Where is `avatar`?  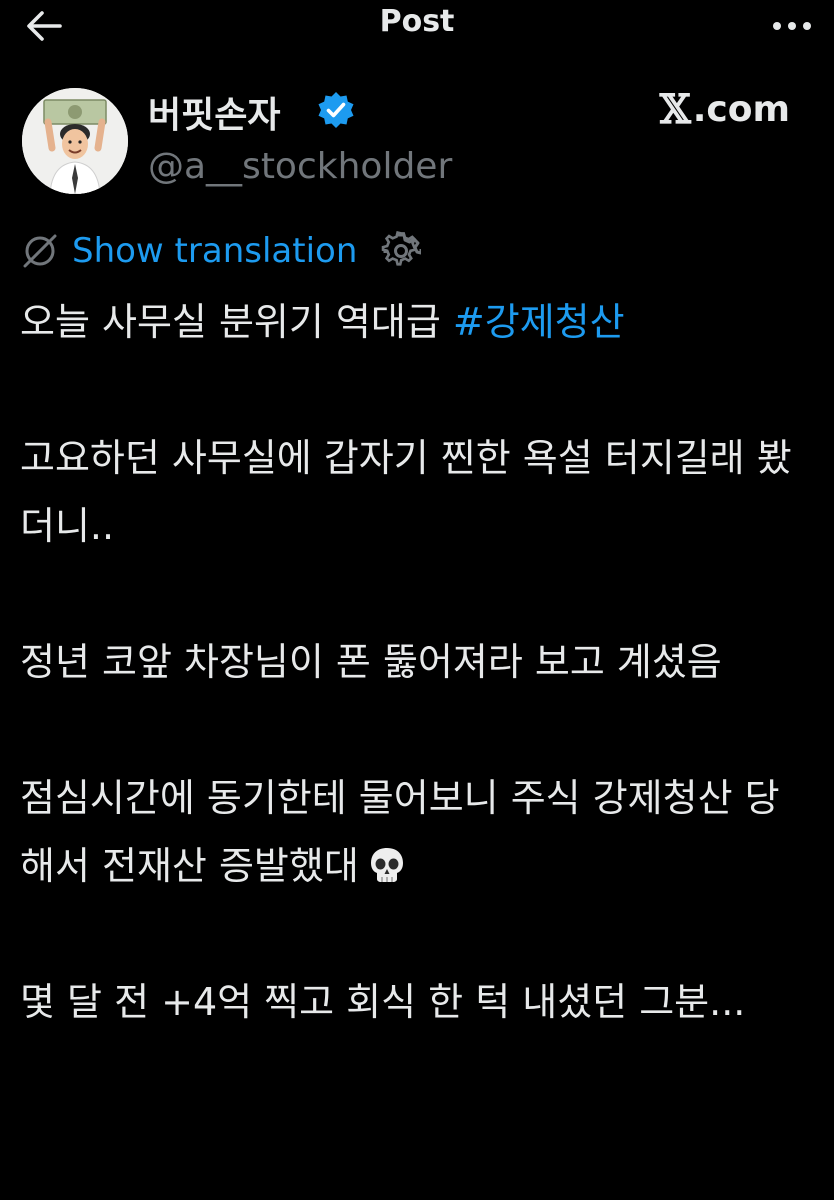 avatar is located at coordinates (75, 141).